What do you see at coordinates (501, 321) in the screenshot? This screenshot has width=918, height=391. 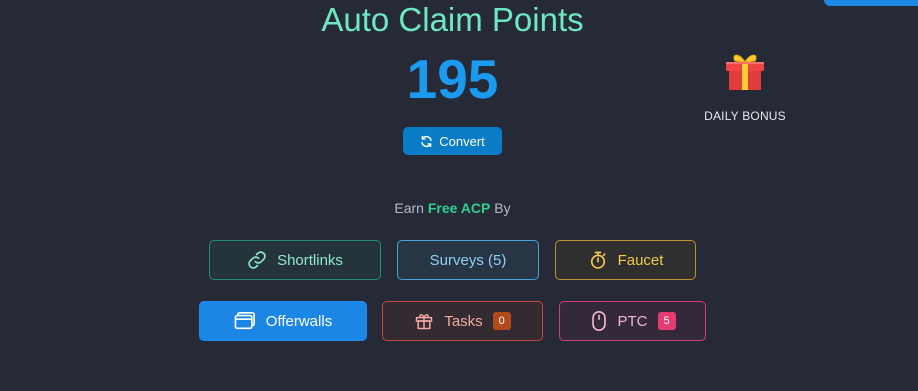 I see `tasks-count-badge: 0` at bounding box center [501, 321].